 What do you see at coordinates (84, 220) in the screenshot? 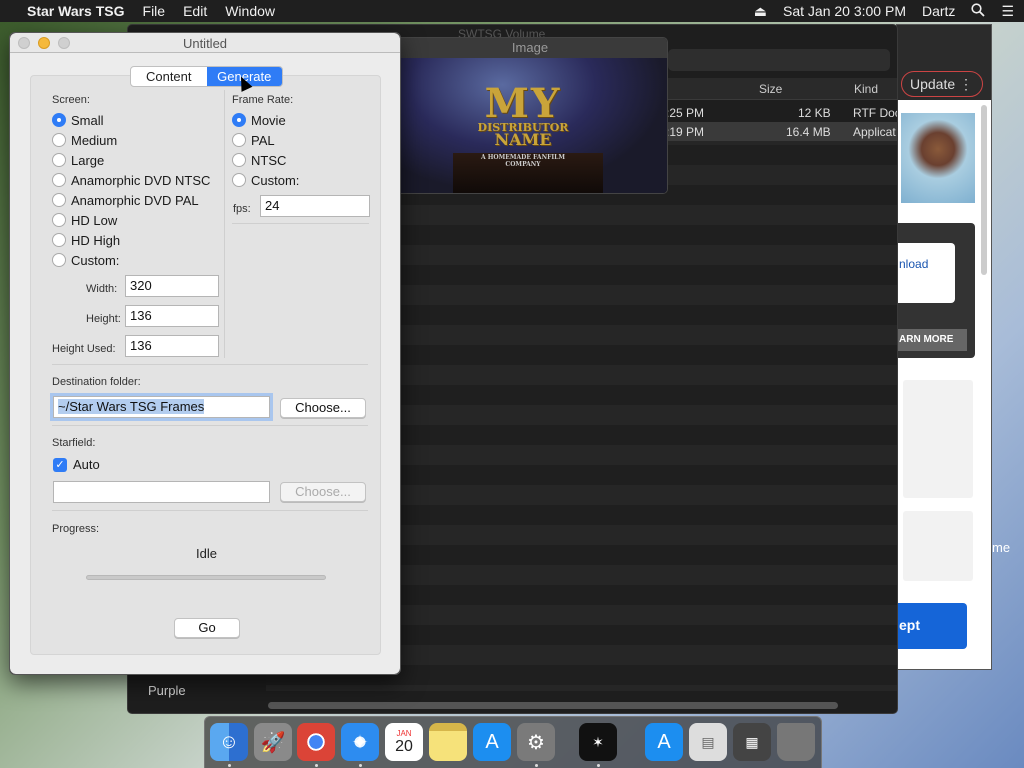
I see `radio-hd-low: HD Low` at bounding box center [84, 220].